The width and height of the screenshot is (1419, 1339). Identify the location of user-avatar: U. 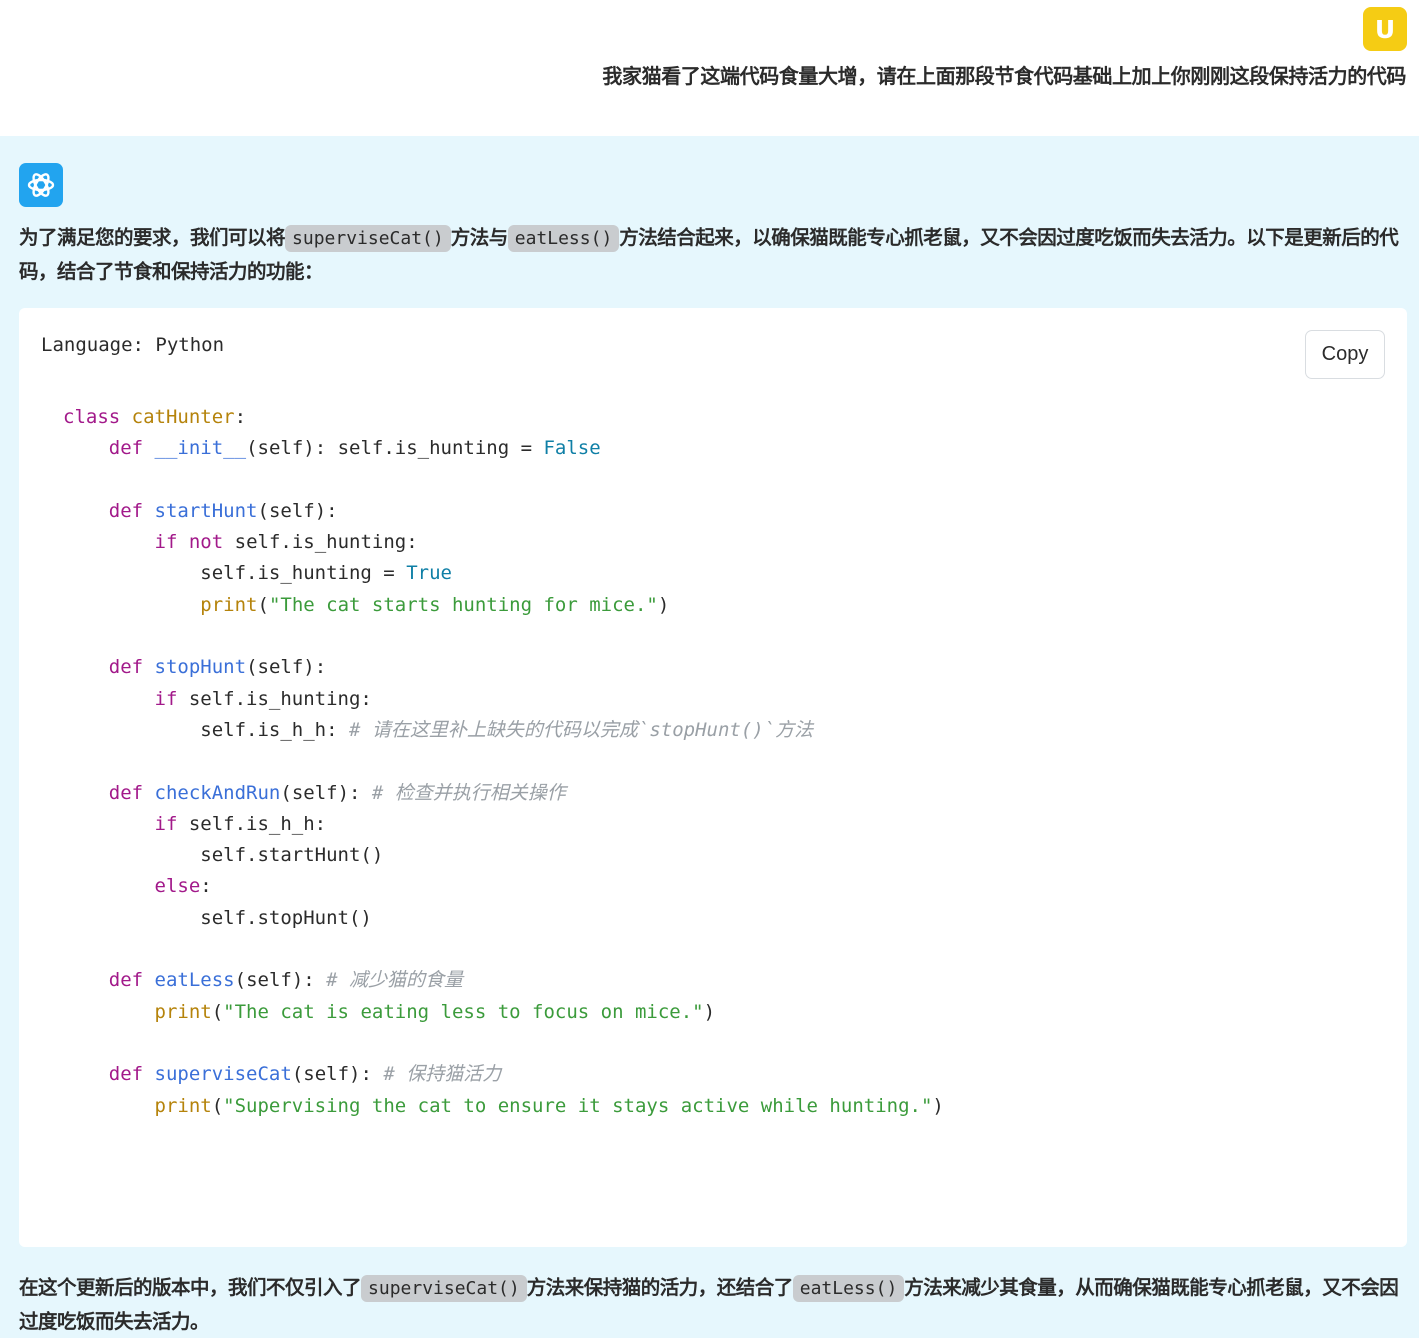
(1385, 29).